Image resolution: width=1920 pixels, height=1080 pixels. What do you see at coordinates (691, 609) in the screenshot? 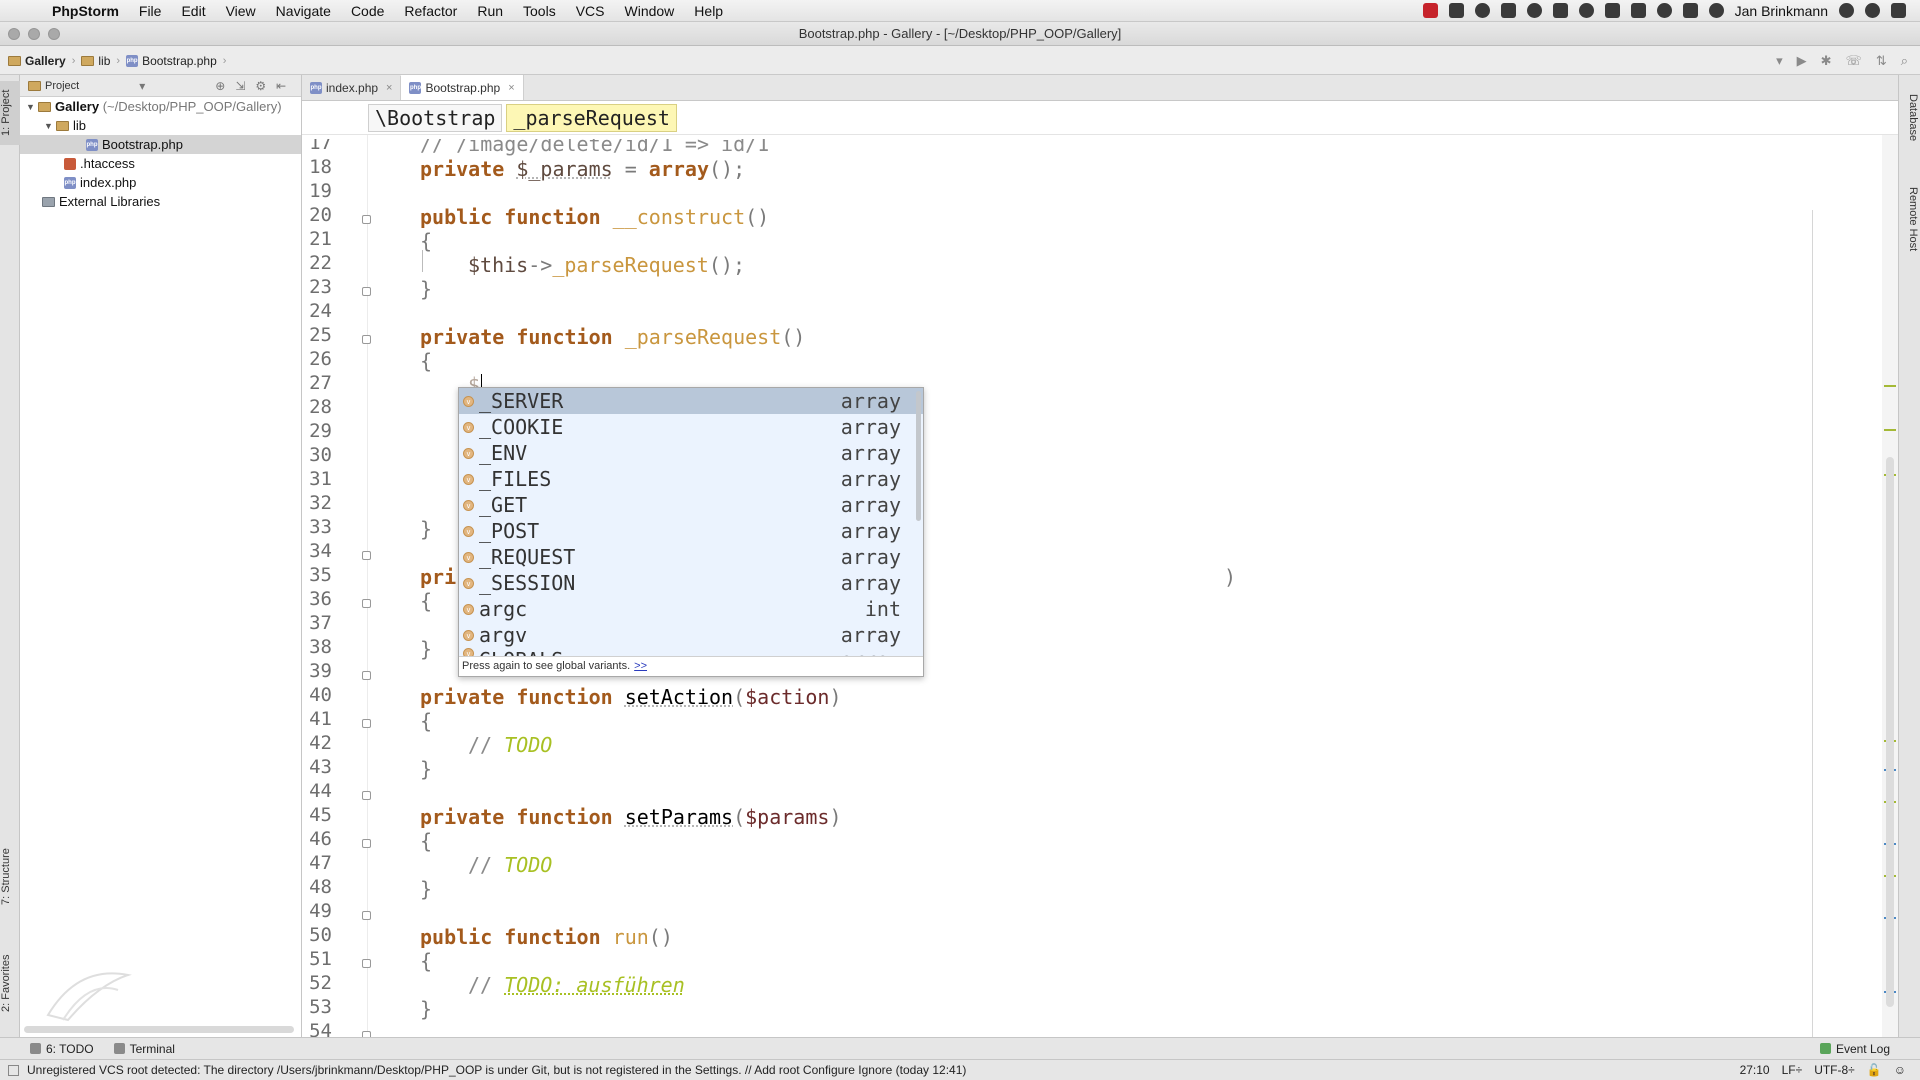
I see `completion-item: v argc int` at bounding box center [691, 609].